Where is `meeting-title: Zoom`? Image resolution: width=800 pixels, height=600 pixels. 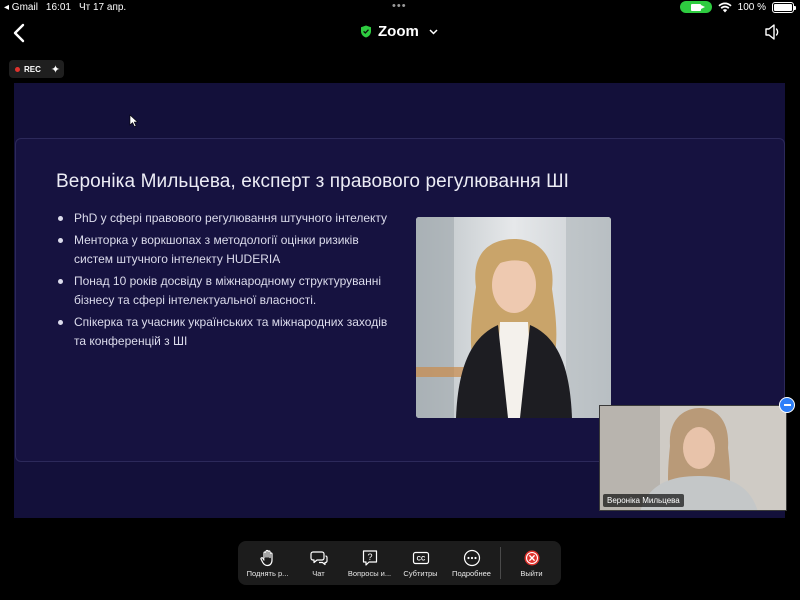
meeting-title: Zoom is located at coordinates (398, 31).